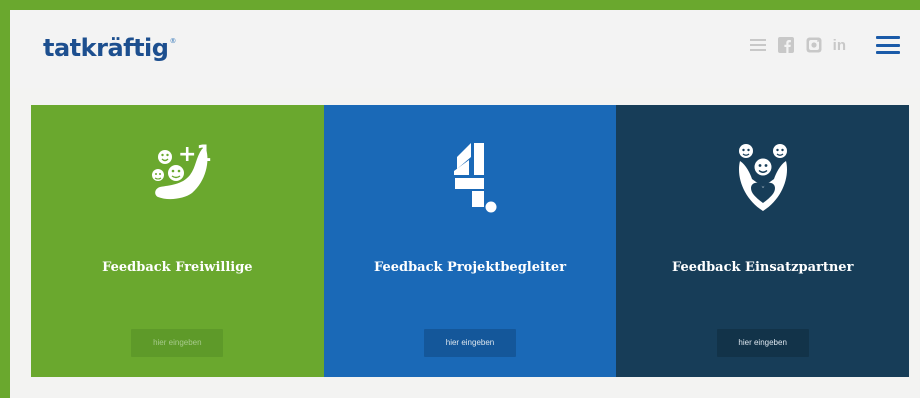 The image size is (920, 398). Describe the element at coordinates (814, 45) in the screenshot. I see `instagram-icon` at that location.